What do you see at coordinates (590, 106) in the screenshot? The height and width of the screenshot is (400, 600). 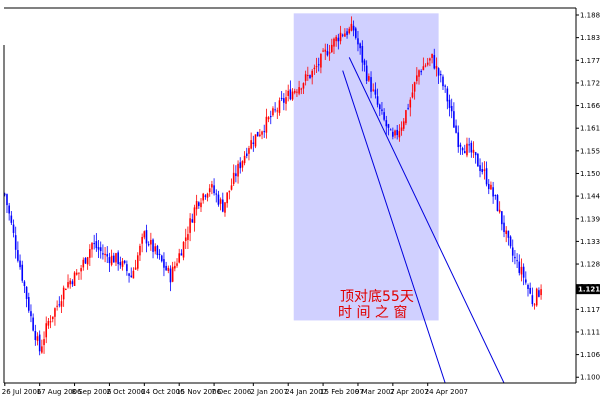 I see `price-tick-label: 1.1665` at bounding box center [590, 106].